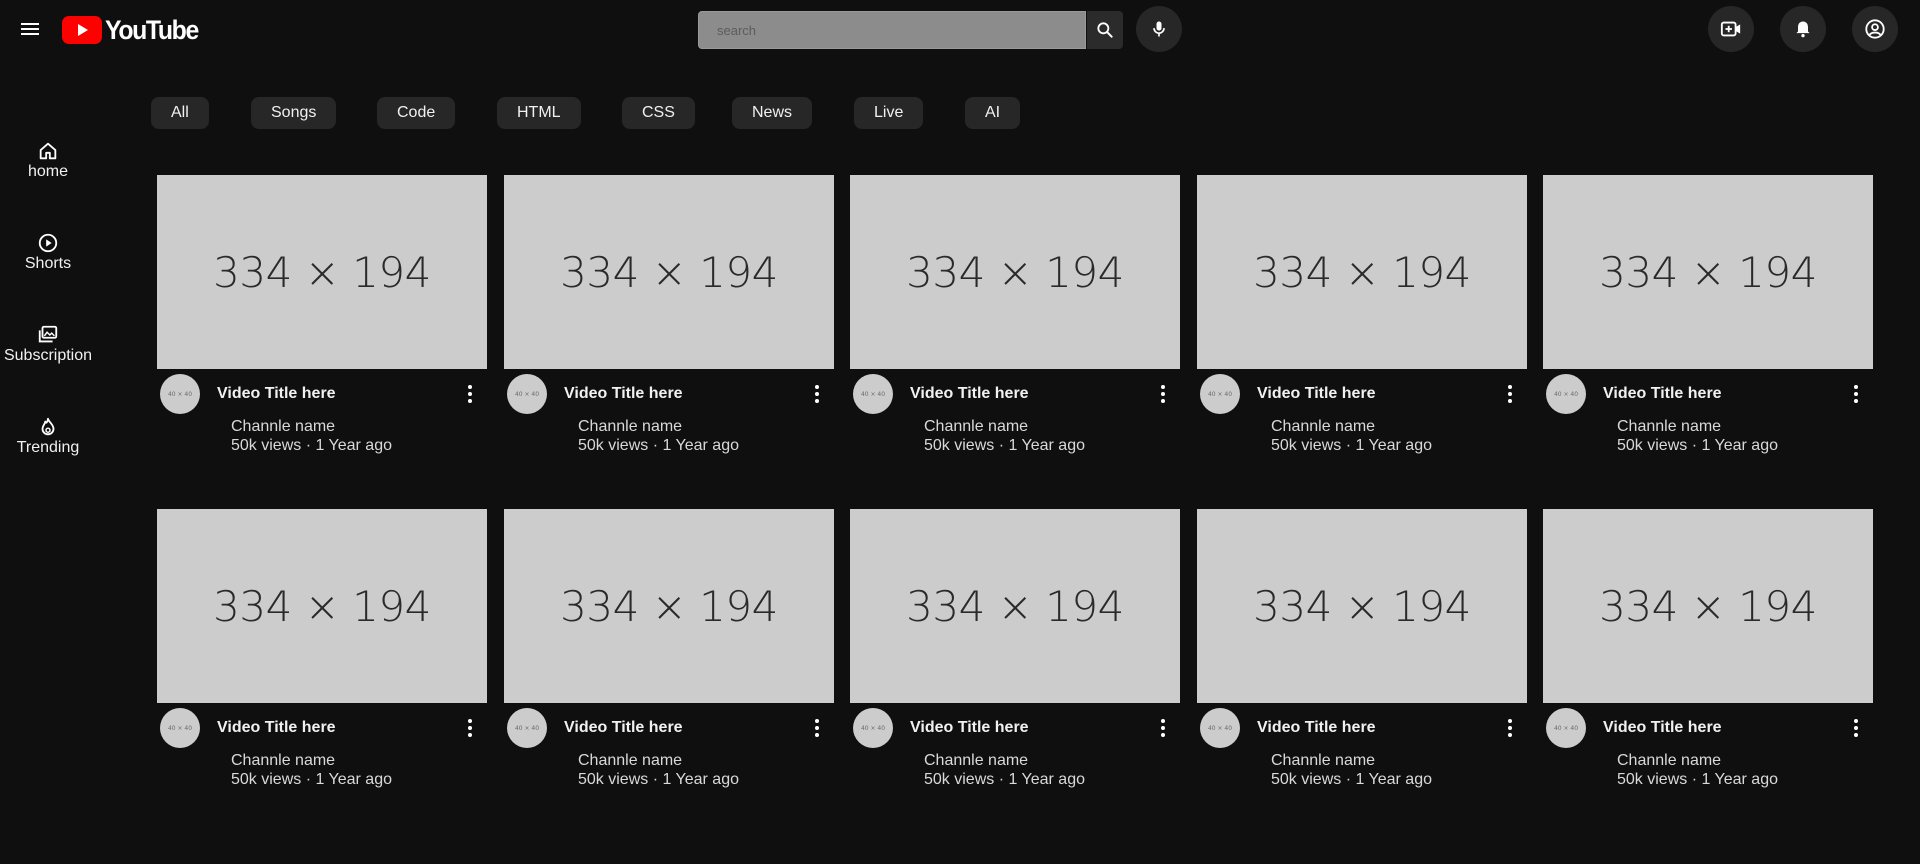 This screenshot has height=864, width=1920. I want to click on account-icon, so click(1875, 29).